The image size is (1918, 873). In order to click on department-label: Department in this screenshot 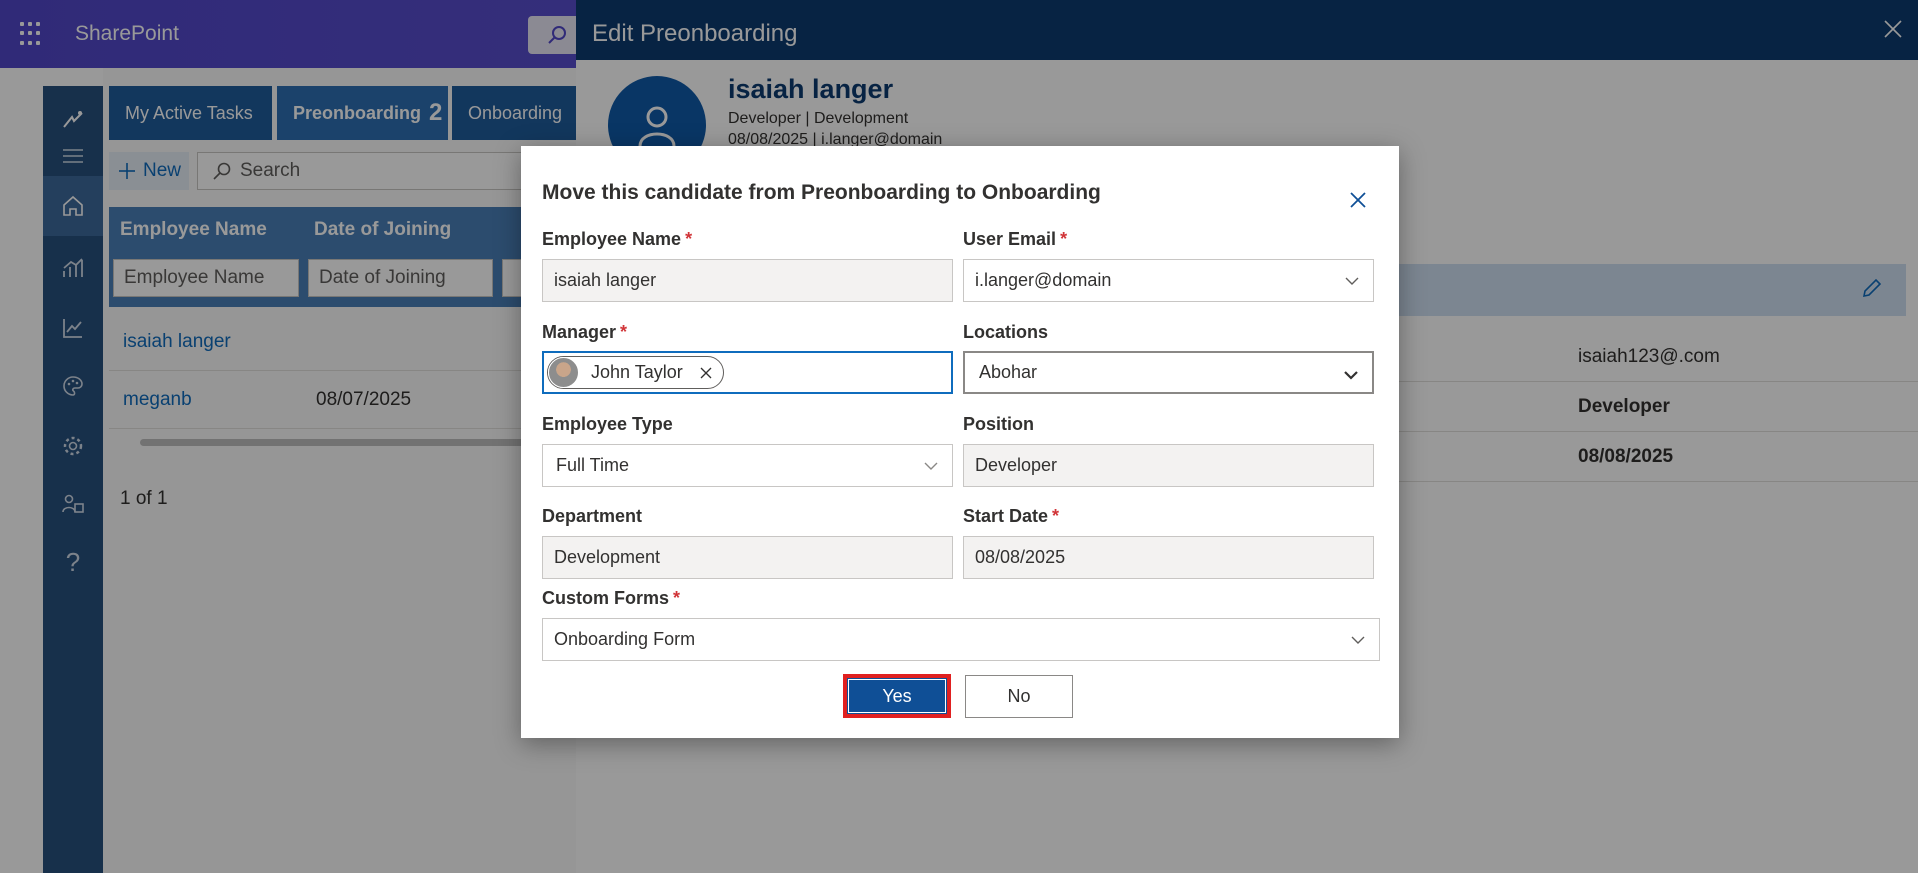, I will do `click(592, 516)`.